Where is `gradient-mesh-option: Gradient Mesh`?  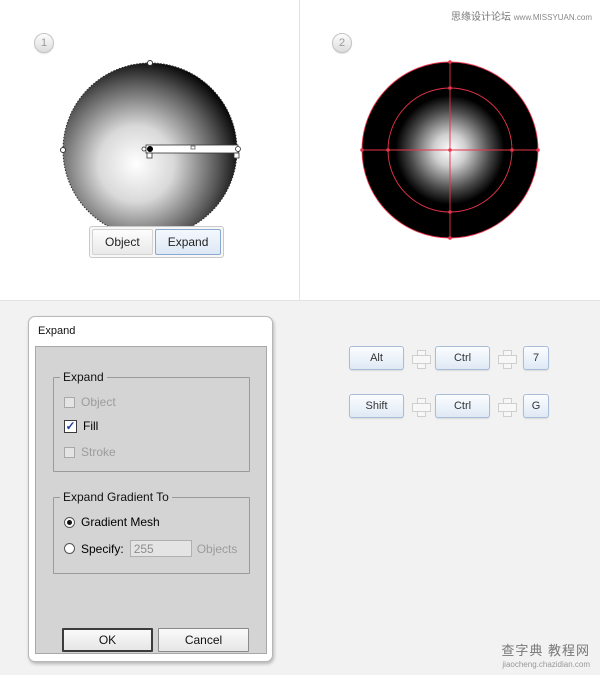
gradient-mesh-option: Gradient Mesh is located at coordinates (112, 522).